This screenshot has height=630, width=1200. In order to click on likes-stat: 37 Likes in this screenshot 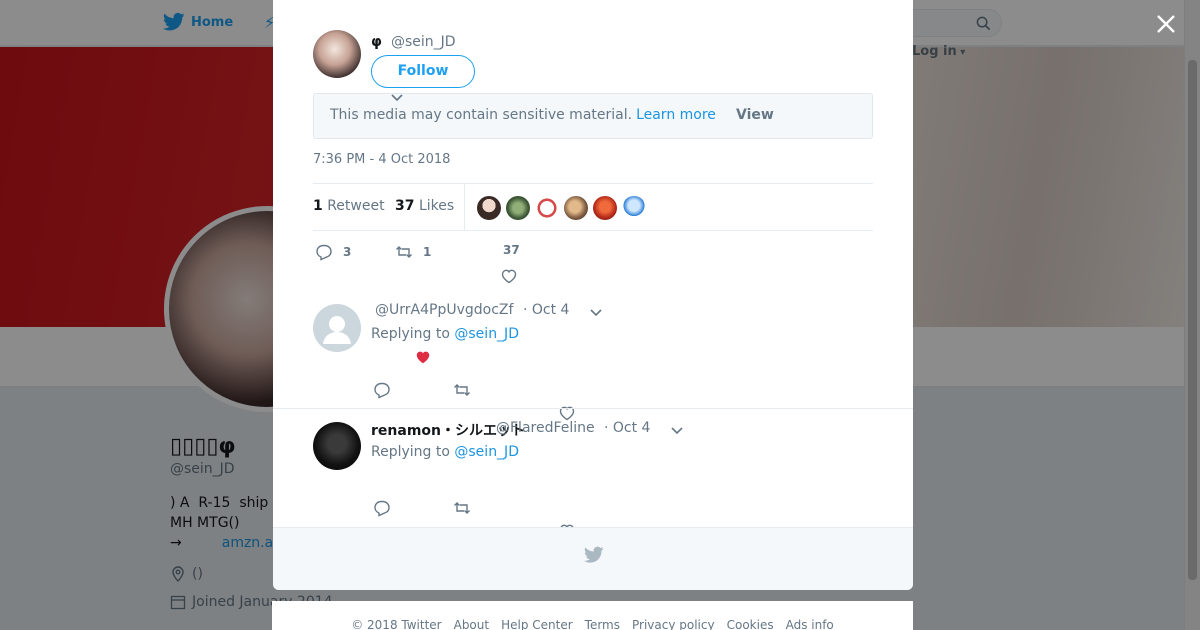, I will do `click(424, 206)`.